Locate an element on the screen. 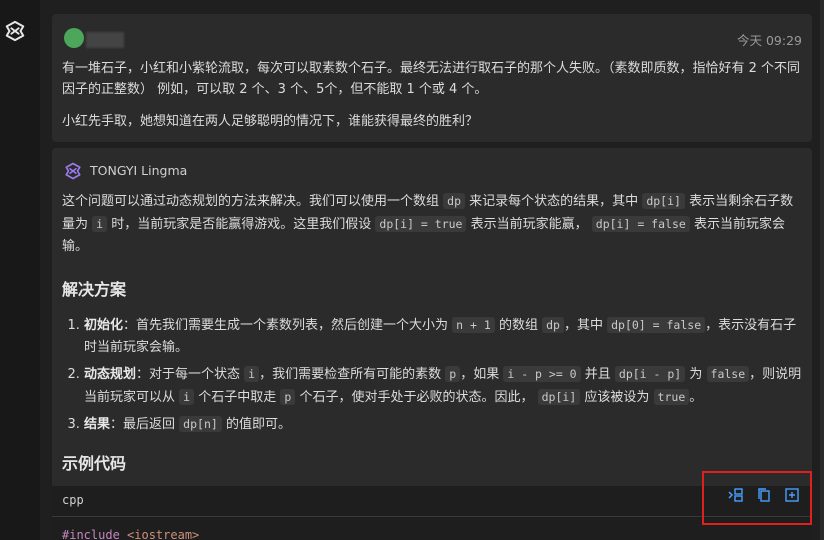 The image size is (824, 540). text-span: ，如果 is located at coordinates (480, 374).